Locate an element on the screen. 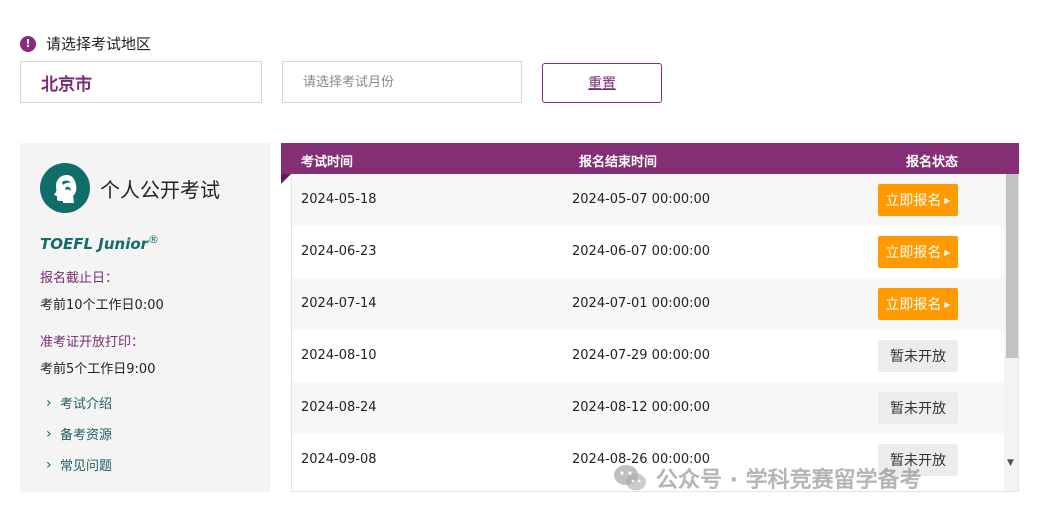 This screenshot has width=1038, height=521. table-header: 考试时间 报名结束时间 报名状态 is located at coordinates (650, 158).